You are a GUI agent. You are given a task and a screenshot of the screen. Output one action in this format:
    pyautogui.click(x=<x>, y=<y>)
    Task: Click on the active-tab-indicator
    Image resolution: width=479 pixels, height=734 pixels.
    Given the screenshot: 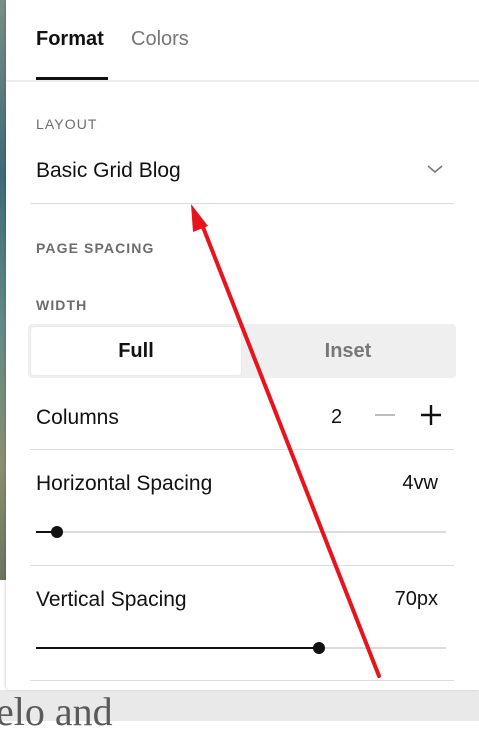 What is the action you would take?
    pyautogui.click(x=72, y=78)
    